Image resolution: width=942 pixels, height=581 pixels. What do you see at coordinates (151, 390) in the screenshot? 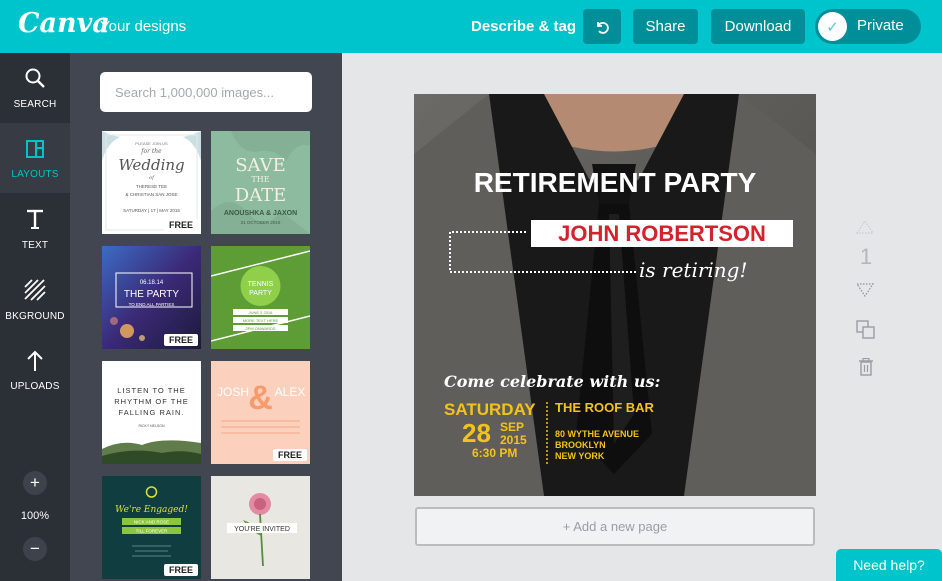
I see `rain-l1: LISTEN TO THE` at bounding box center [151, 390].